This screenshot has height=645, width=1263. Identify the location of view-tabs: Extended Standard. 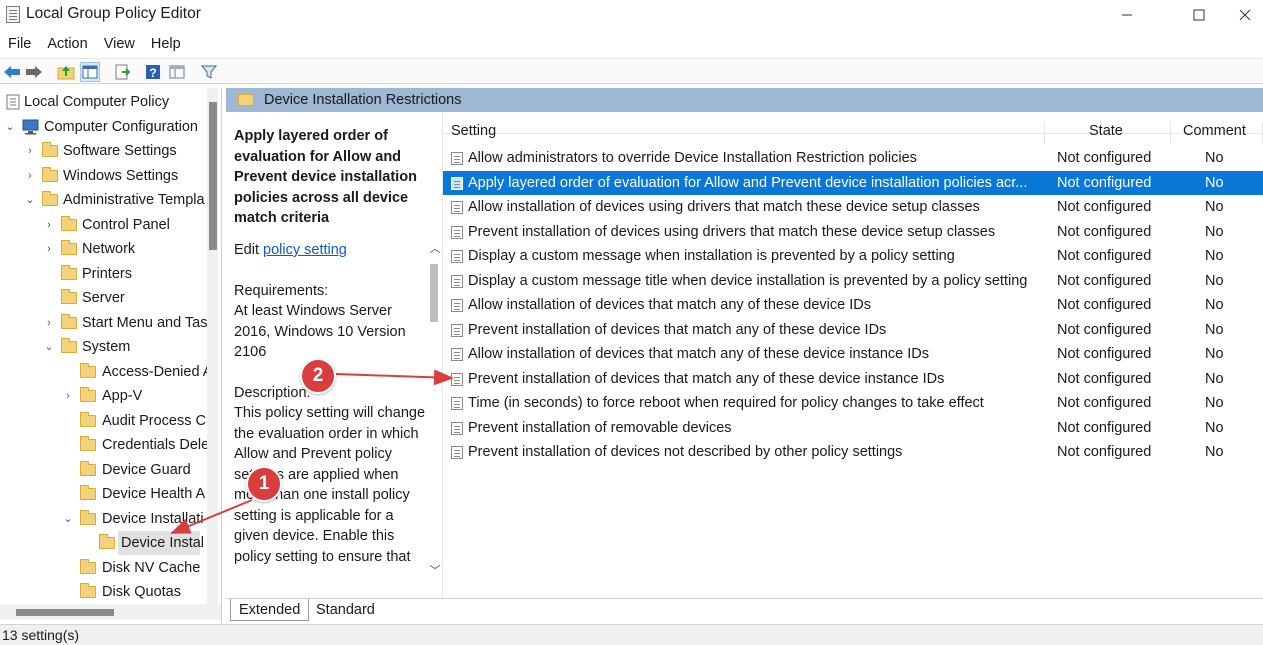
(744, 610).